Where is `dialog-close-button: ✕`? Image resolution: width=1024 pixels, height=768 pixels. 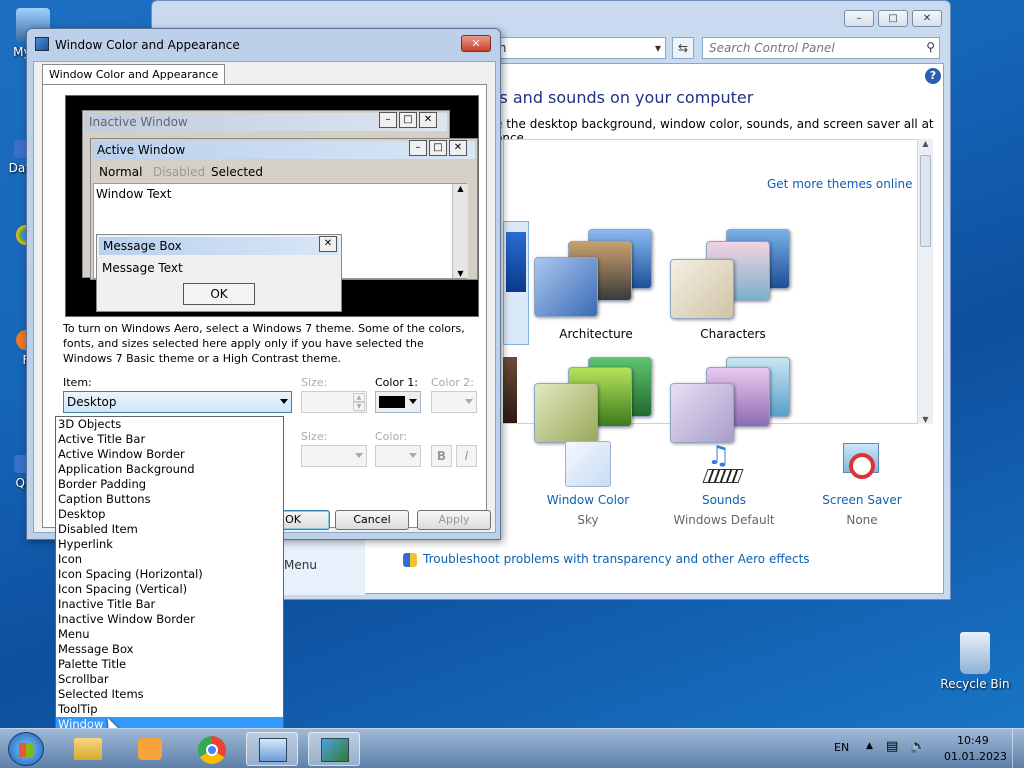
dialog-close-button: ✕ is located at coordinates (476, 43).